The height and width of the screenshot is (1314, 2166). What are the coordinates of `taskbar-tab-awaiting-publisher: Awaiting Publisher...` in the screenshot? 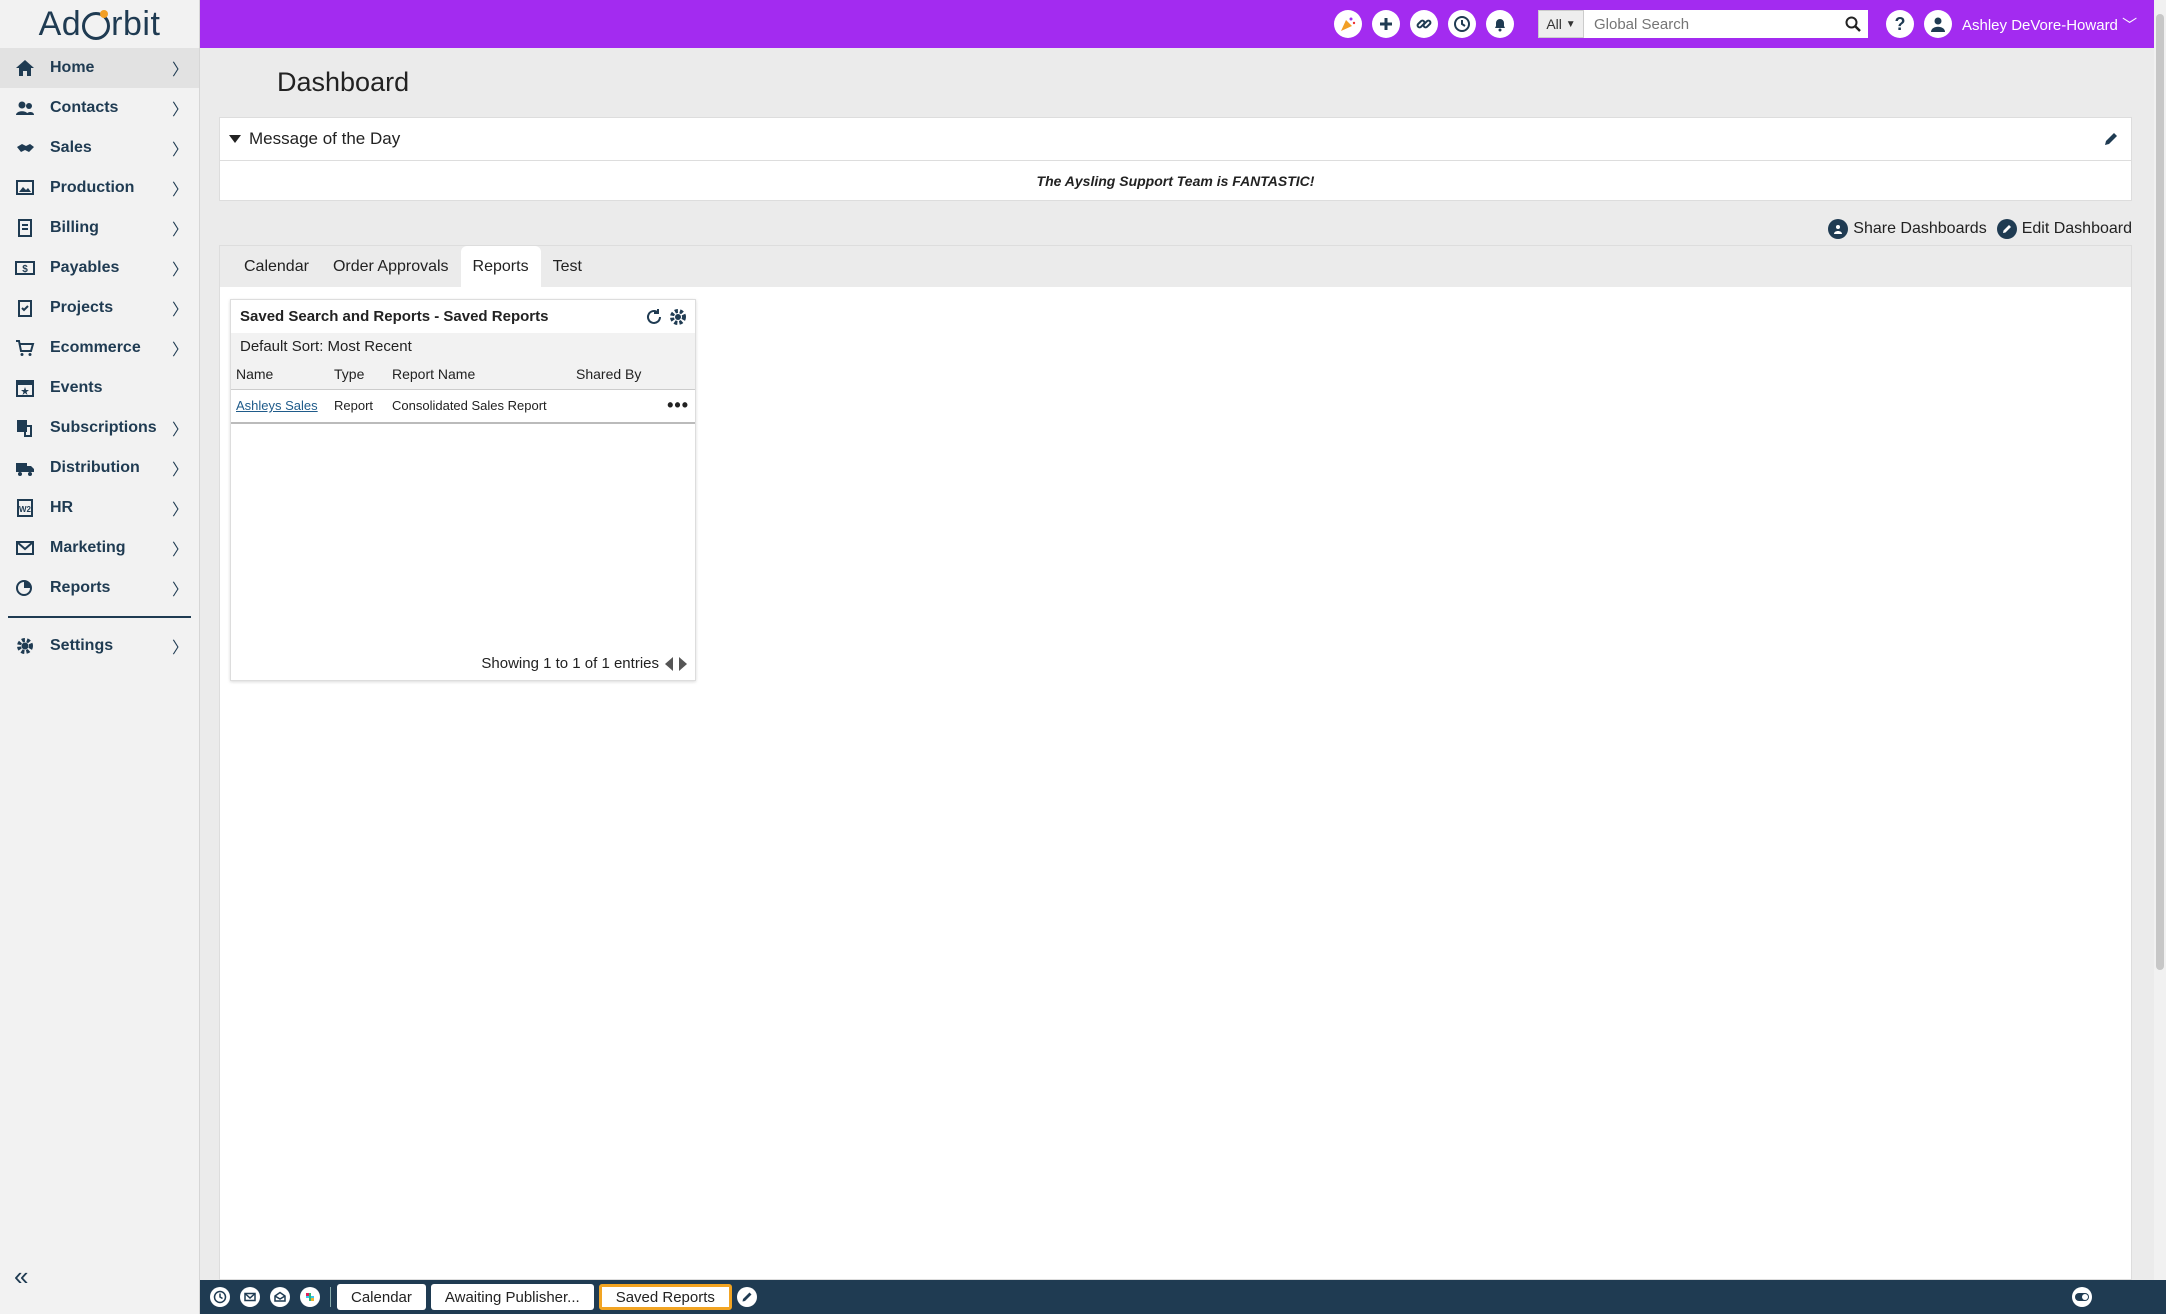 It's located at (512, 1297).